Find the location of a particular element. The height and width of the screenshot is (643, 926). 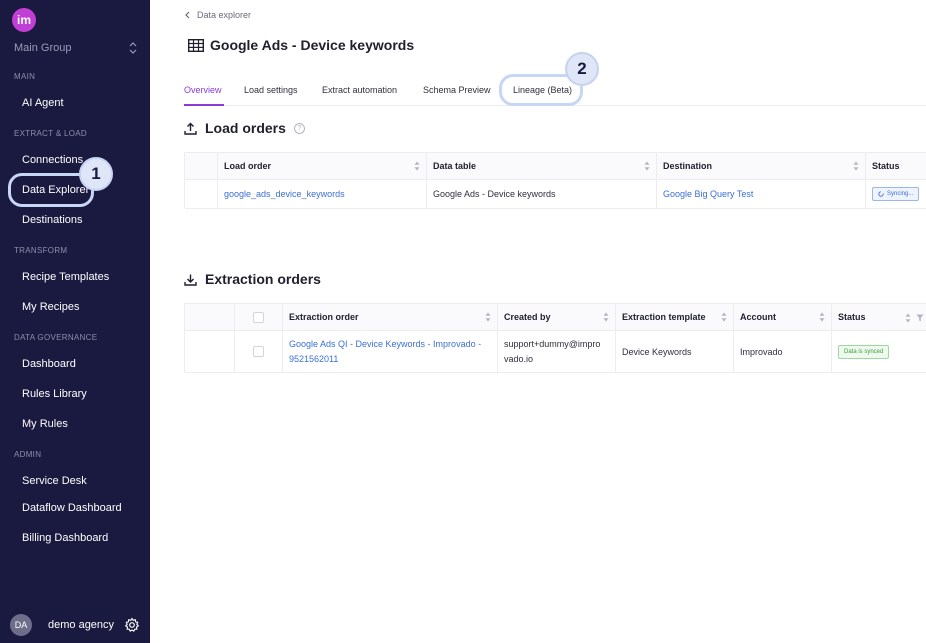

status-cell: Data is synced is located at coordinates (879, 352).